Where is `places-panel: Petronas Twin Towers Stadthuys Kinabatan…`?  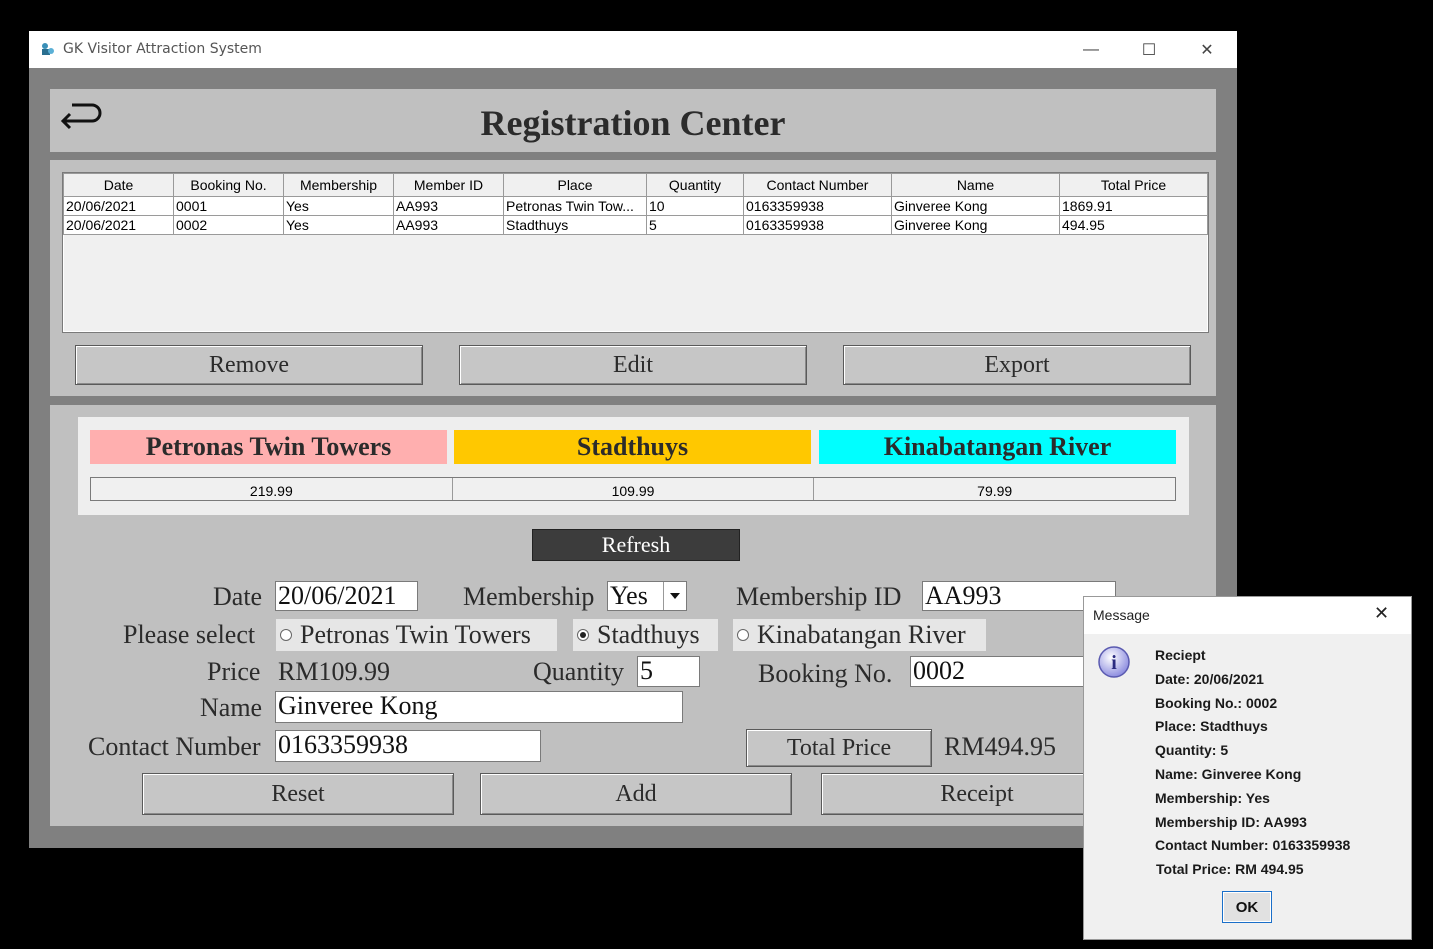 places-panel: Petronas Twin Towers Stadthuys Kinabatan… is located at coordinates (633, 466).